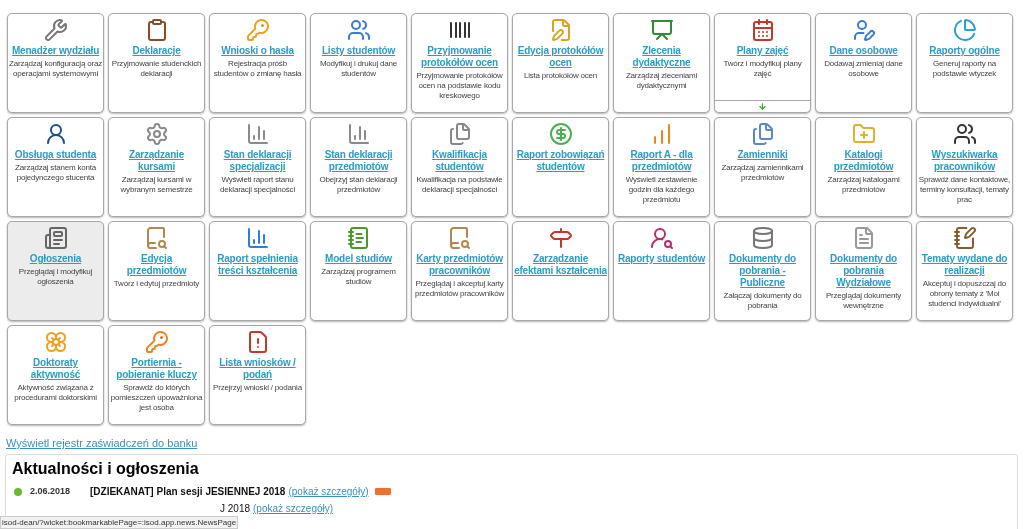 The height and width of the screenshot is (529, 1024). I want to click on menu-tile: Zarządzanie efektami kształcenia, so click(560, 271).